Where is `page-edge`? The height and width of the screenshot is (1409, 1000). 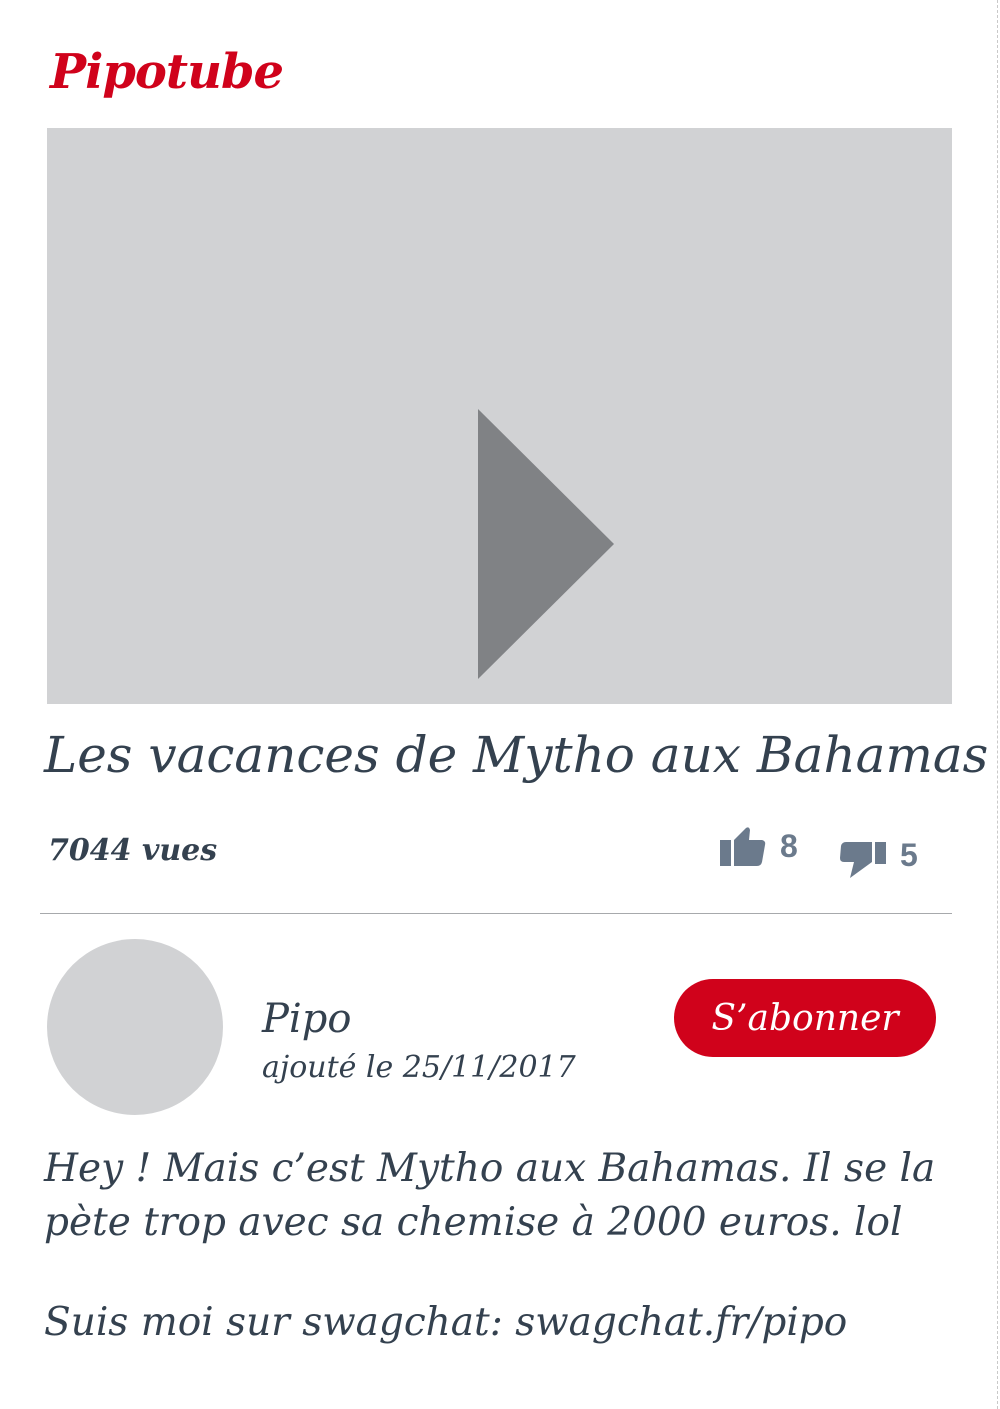 page-edge is located at coordinates (997, 704).